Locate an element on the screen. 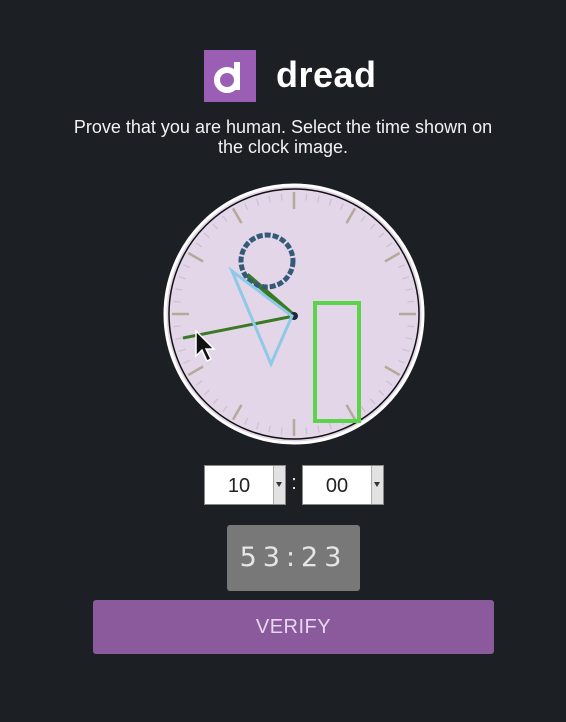 Image resolution: width=566 pixels, height=722 pixels. minutes-select: 00 is located at coordinates (343, 485).